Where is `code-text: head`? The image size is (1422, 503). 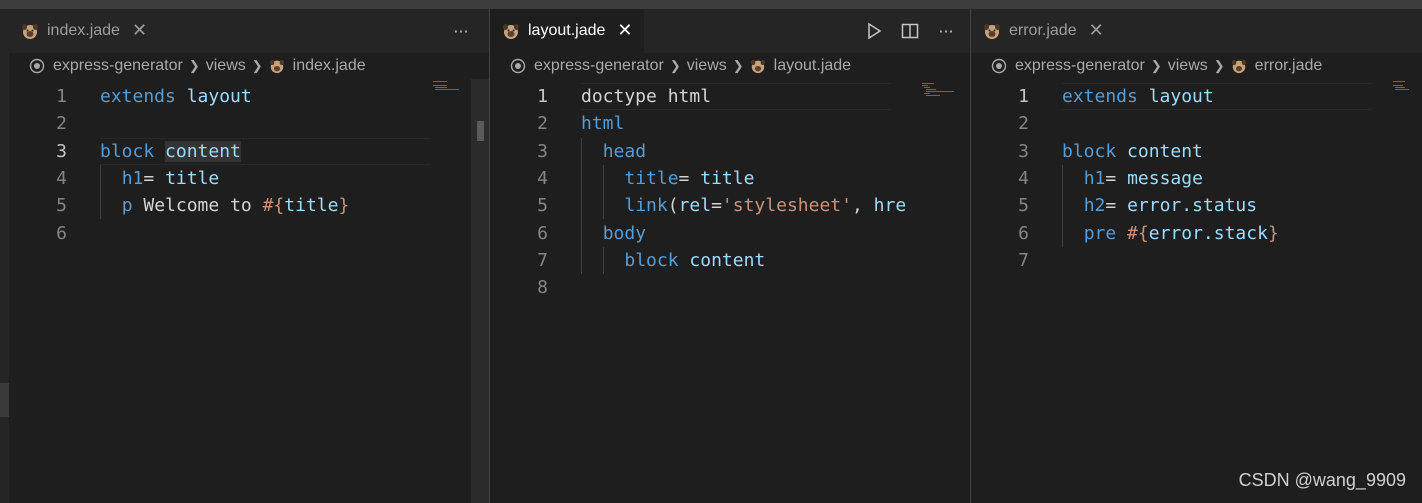 code-text: head is located at coordinates (613, 151).